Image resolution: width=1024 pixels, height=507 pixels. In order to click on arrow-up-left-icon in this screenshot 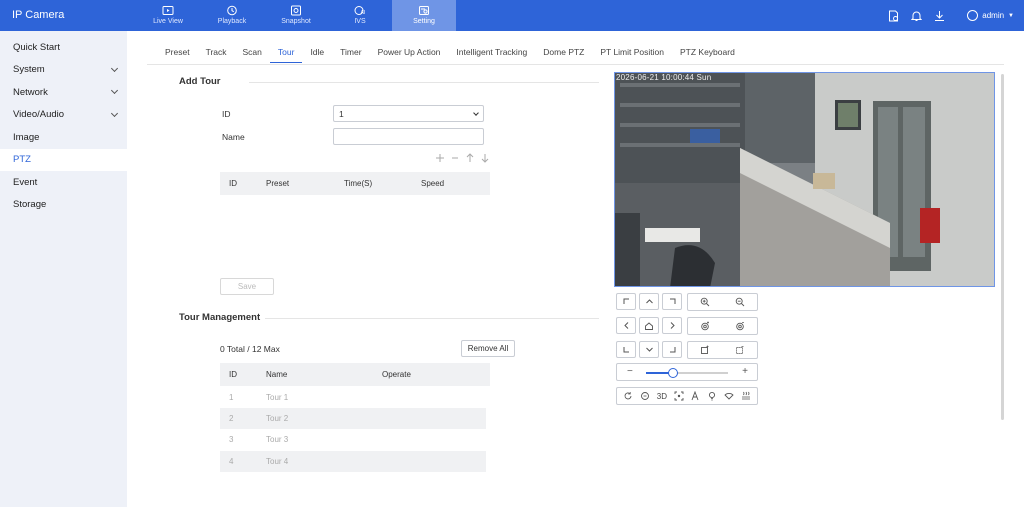, I will do `click(626, 301)`.